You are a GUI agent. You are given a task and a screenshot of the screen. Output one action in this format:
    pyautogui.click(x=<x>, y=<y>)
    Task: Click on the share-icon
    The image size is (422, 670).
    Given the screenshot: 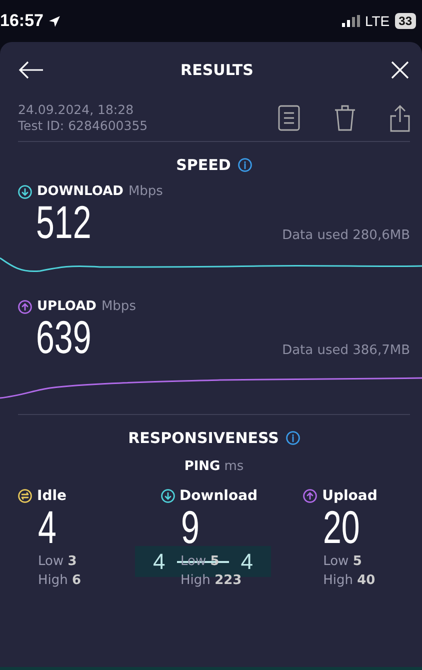 What is the action you would take?
    pyautogui.click(x=400, y=118)
    